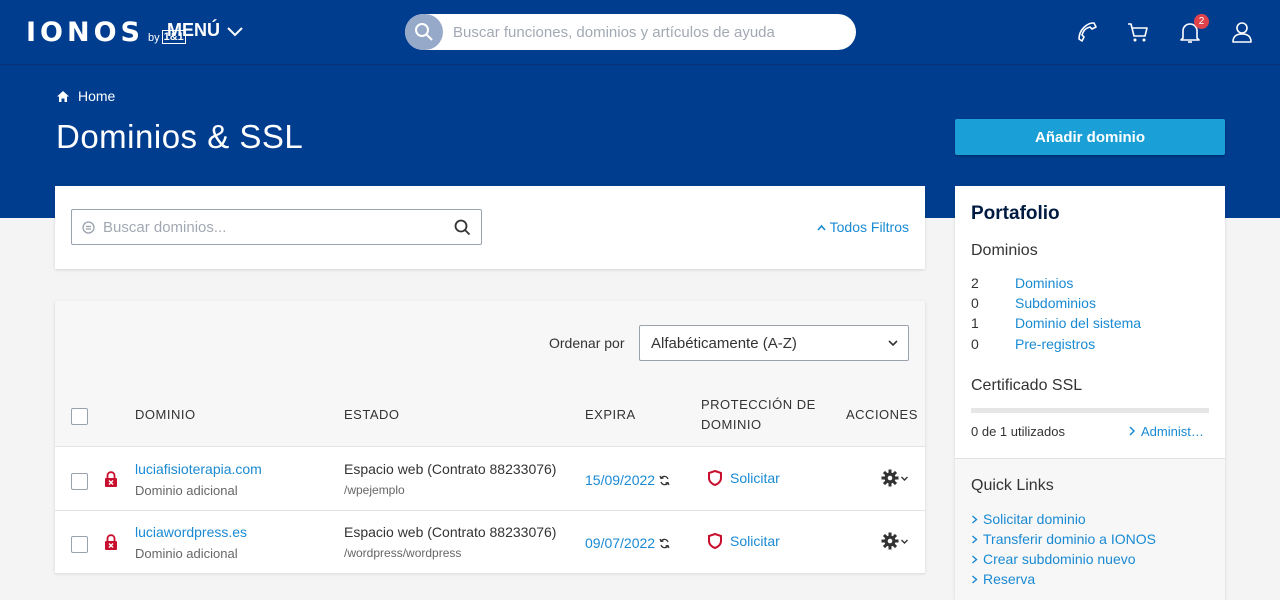 Image resolution: width=1280 pixels, height=600 pixels. Describe the element at coordinates (154, 38) in the screenshot. I see `logo-by: by` at that location.